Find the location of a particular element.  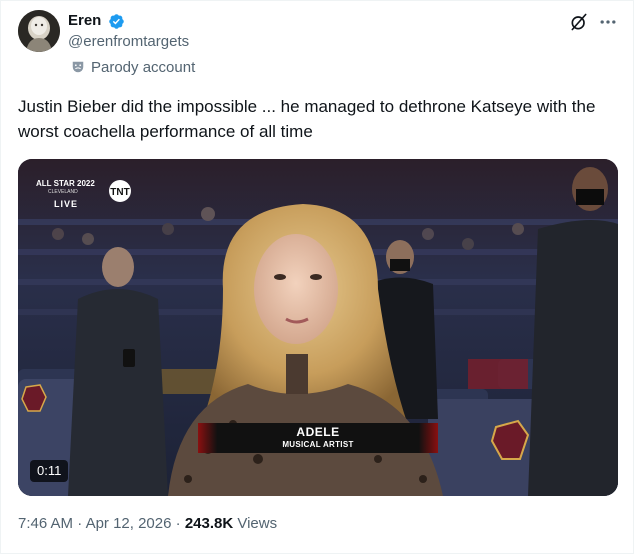

theater-masks-icon is located at coordinates (78, 67).